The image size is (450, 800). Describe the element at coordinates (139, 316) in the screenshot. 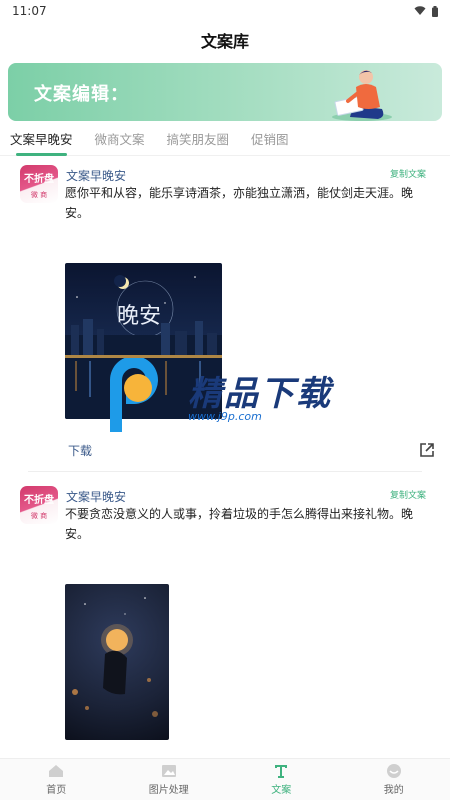

I see `image-caption: 晚安` at that location.